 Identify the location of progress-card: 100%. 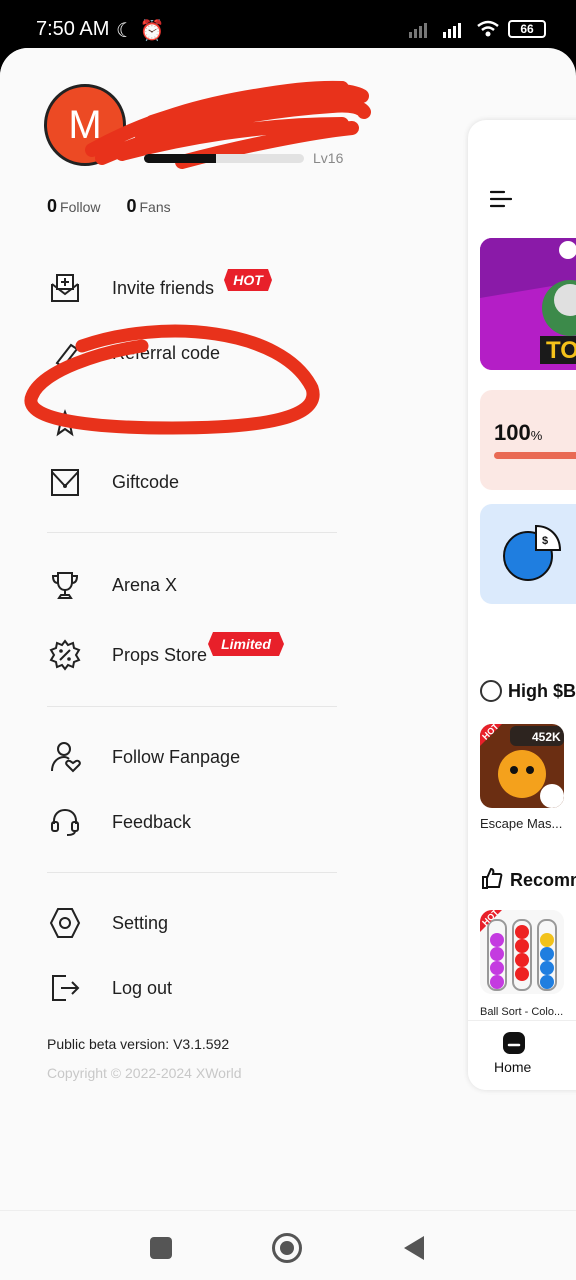
(528, 440).